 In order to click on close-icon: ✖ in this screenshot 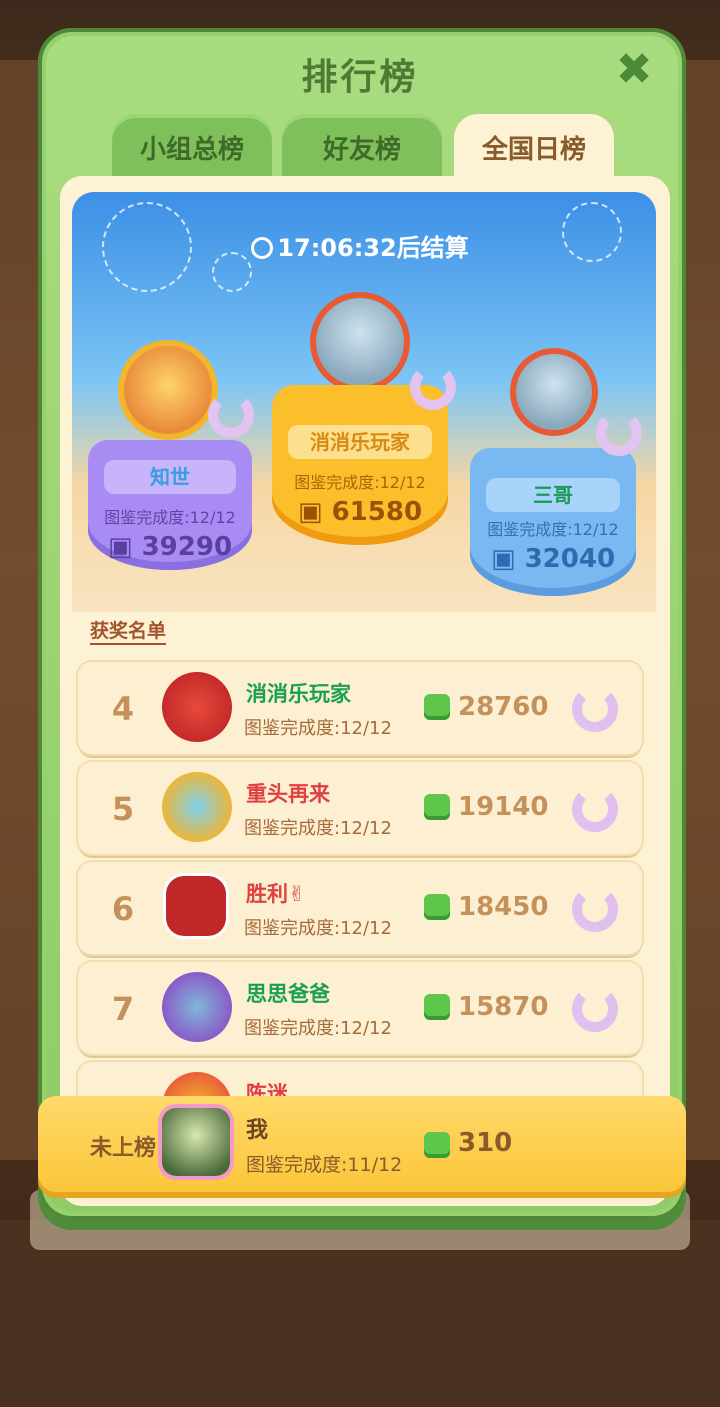, I will do `click(634, 69)`.